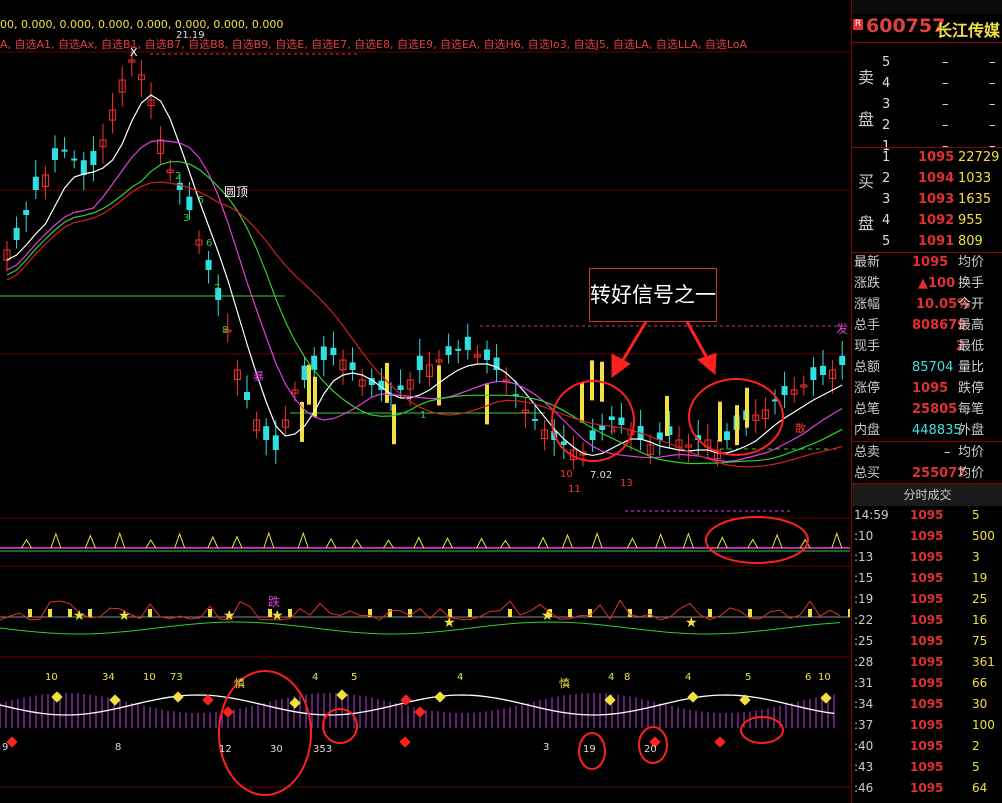 The image size is (1002, 803). What do you see at coordinates (933, 367) in the screenshot?
I see `stat-value: 85704` at bounding box center [933, 367].